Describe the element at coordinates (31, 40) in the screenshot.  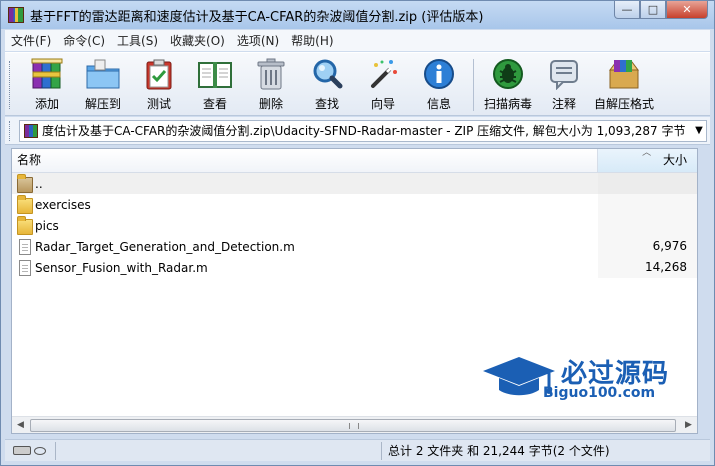
I see `menu-file: 文件(F)` at that location.